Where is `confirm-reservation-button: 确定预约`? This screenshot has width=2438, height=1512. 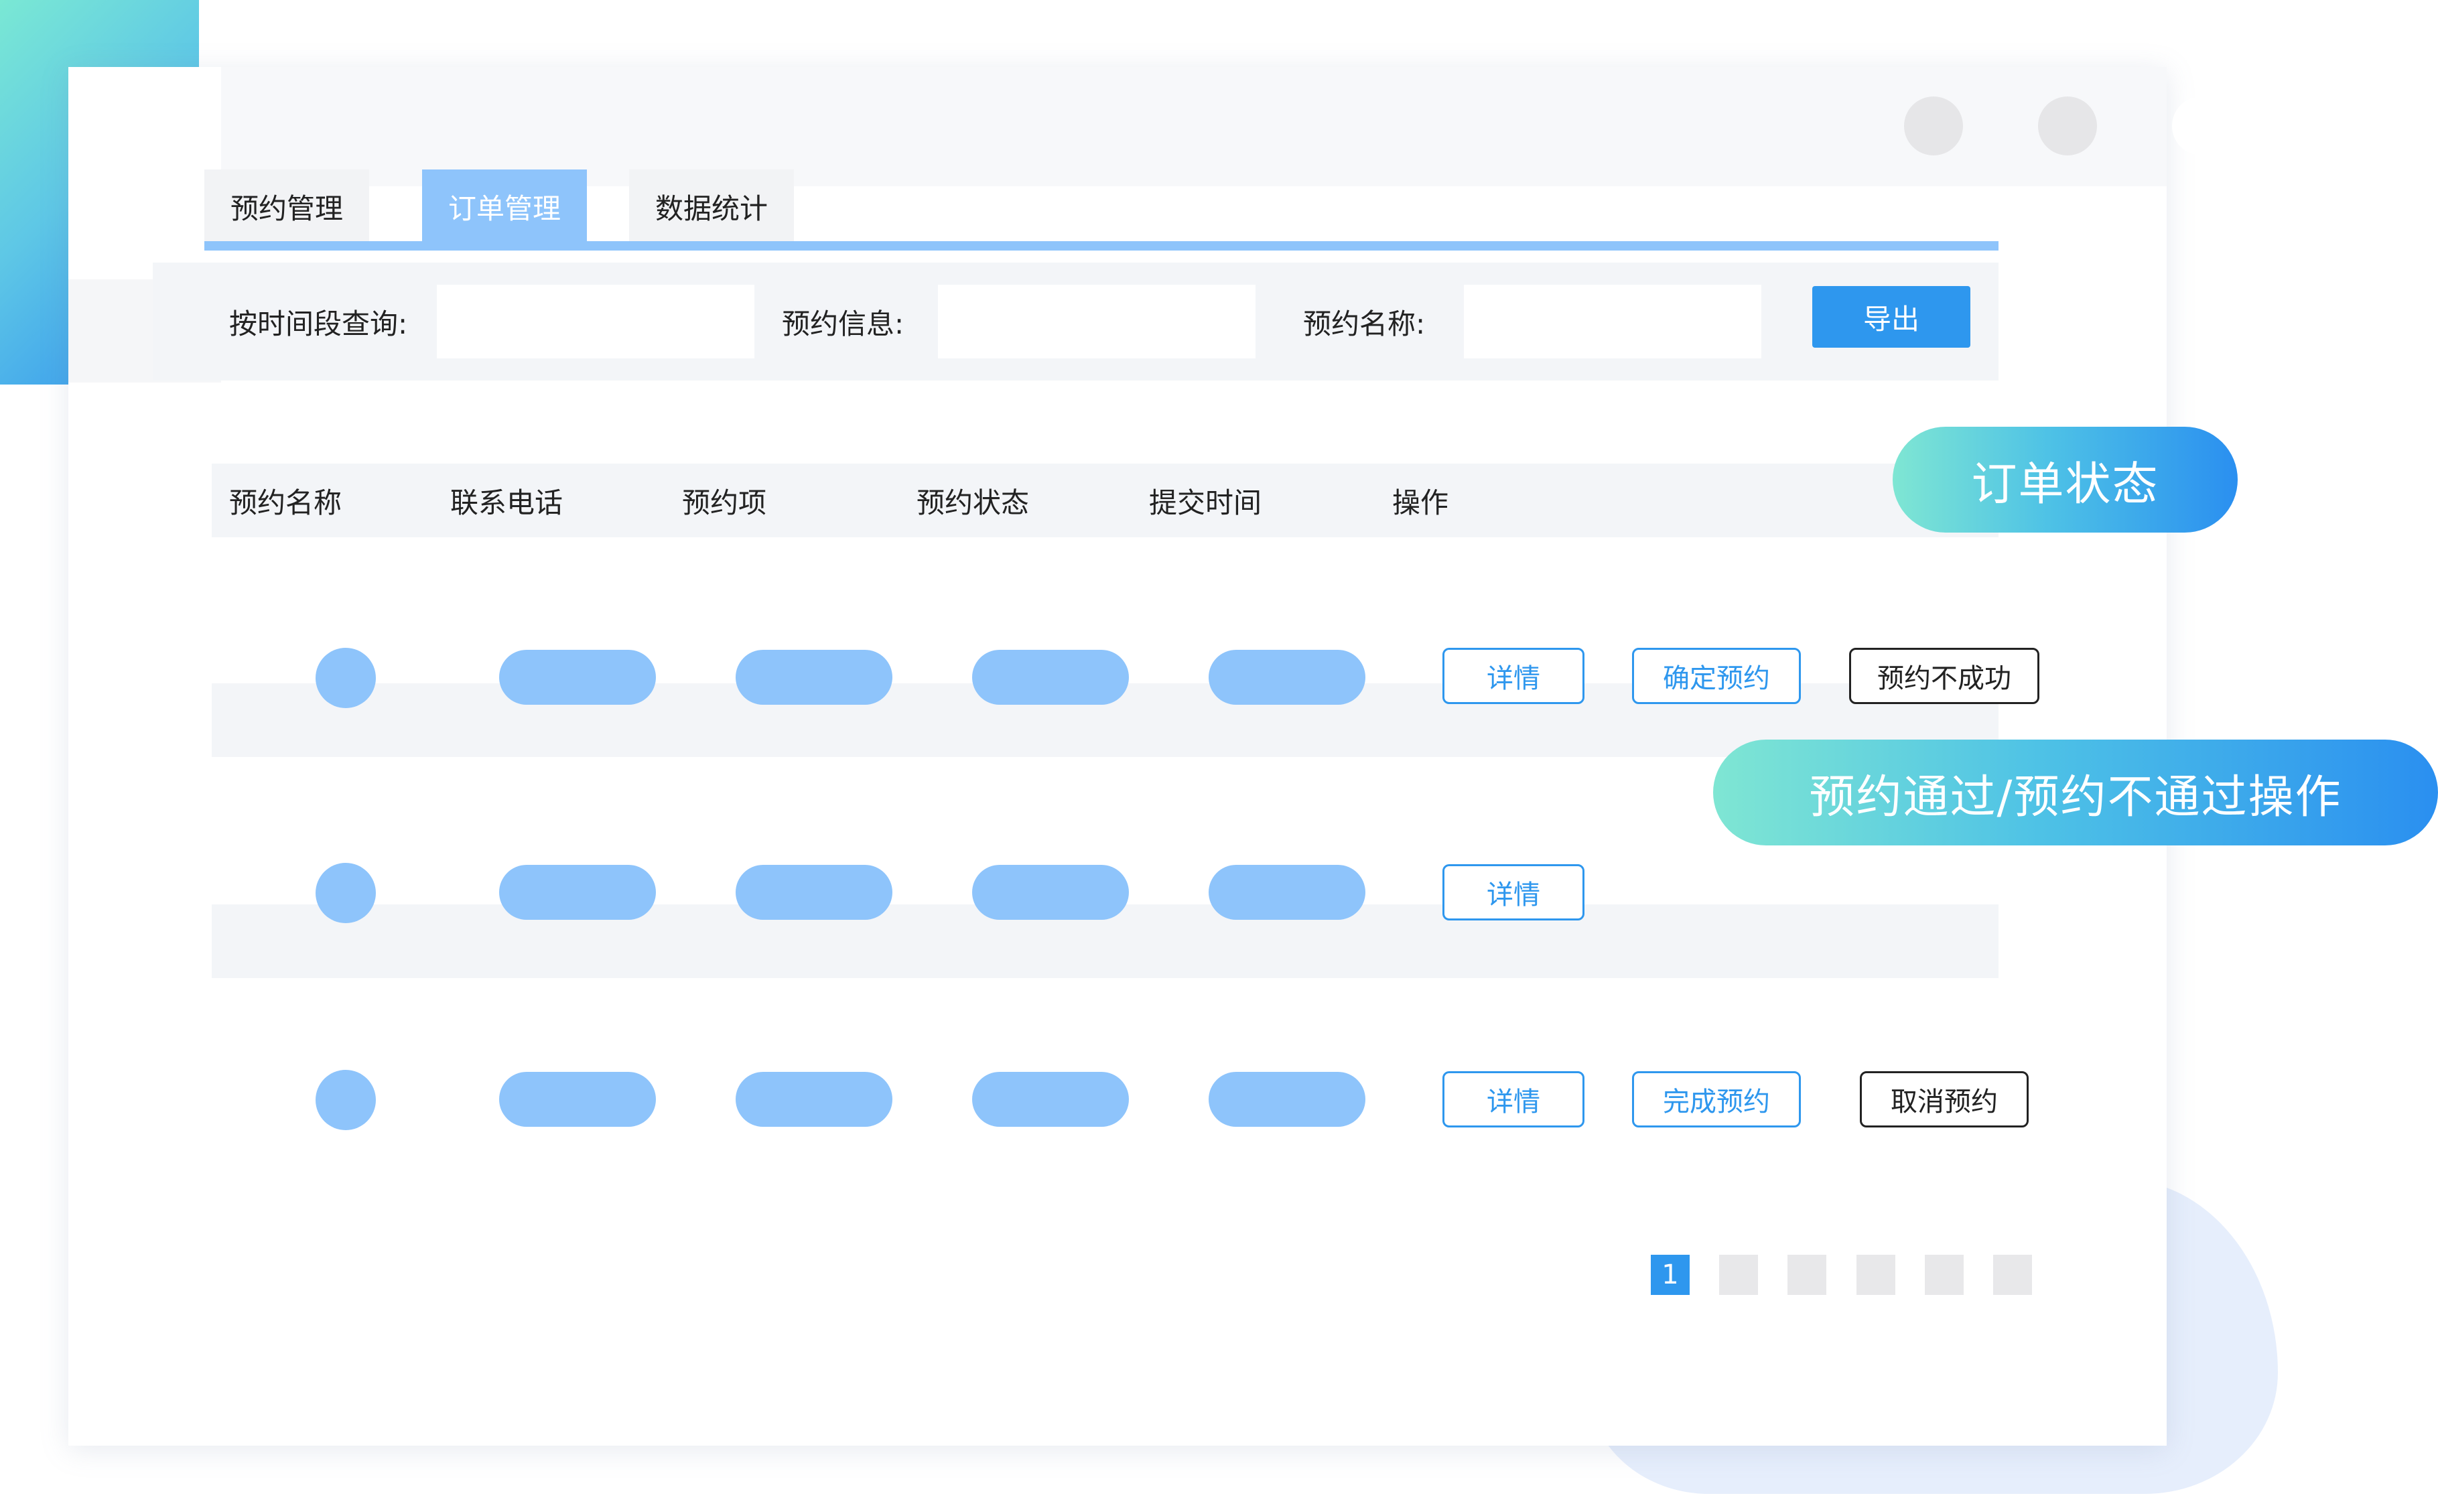
confirm-reservation-button: 确定预约 is located at coordinates (1716, 676).